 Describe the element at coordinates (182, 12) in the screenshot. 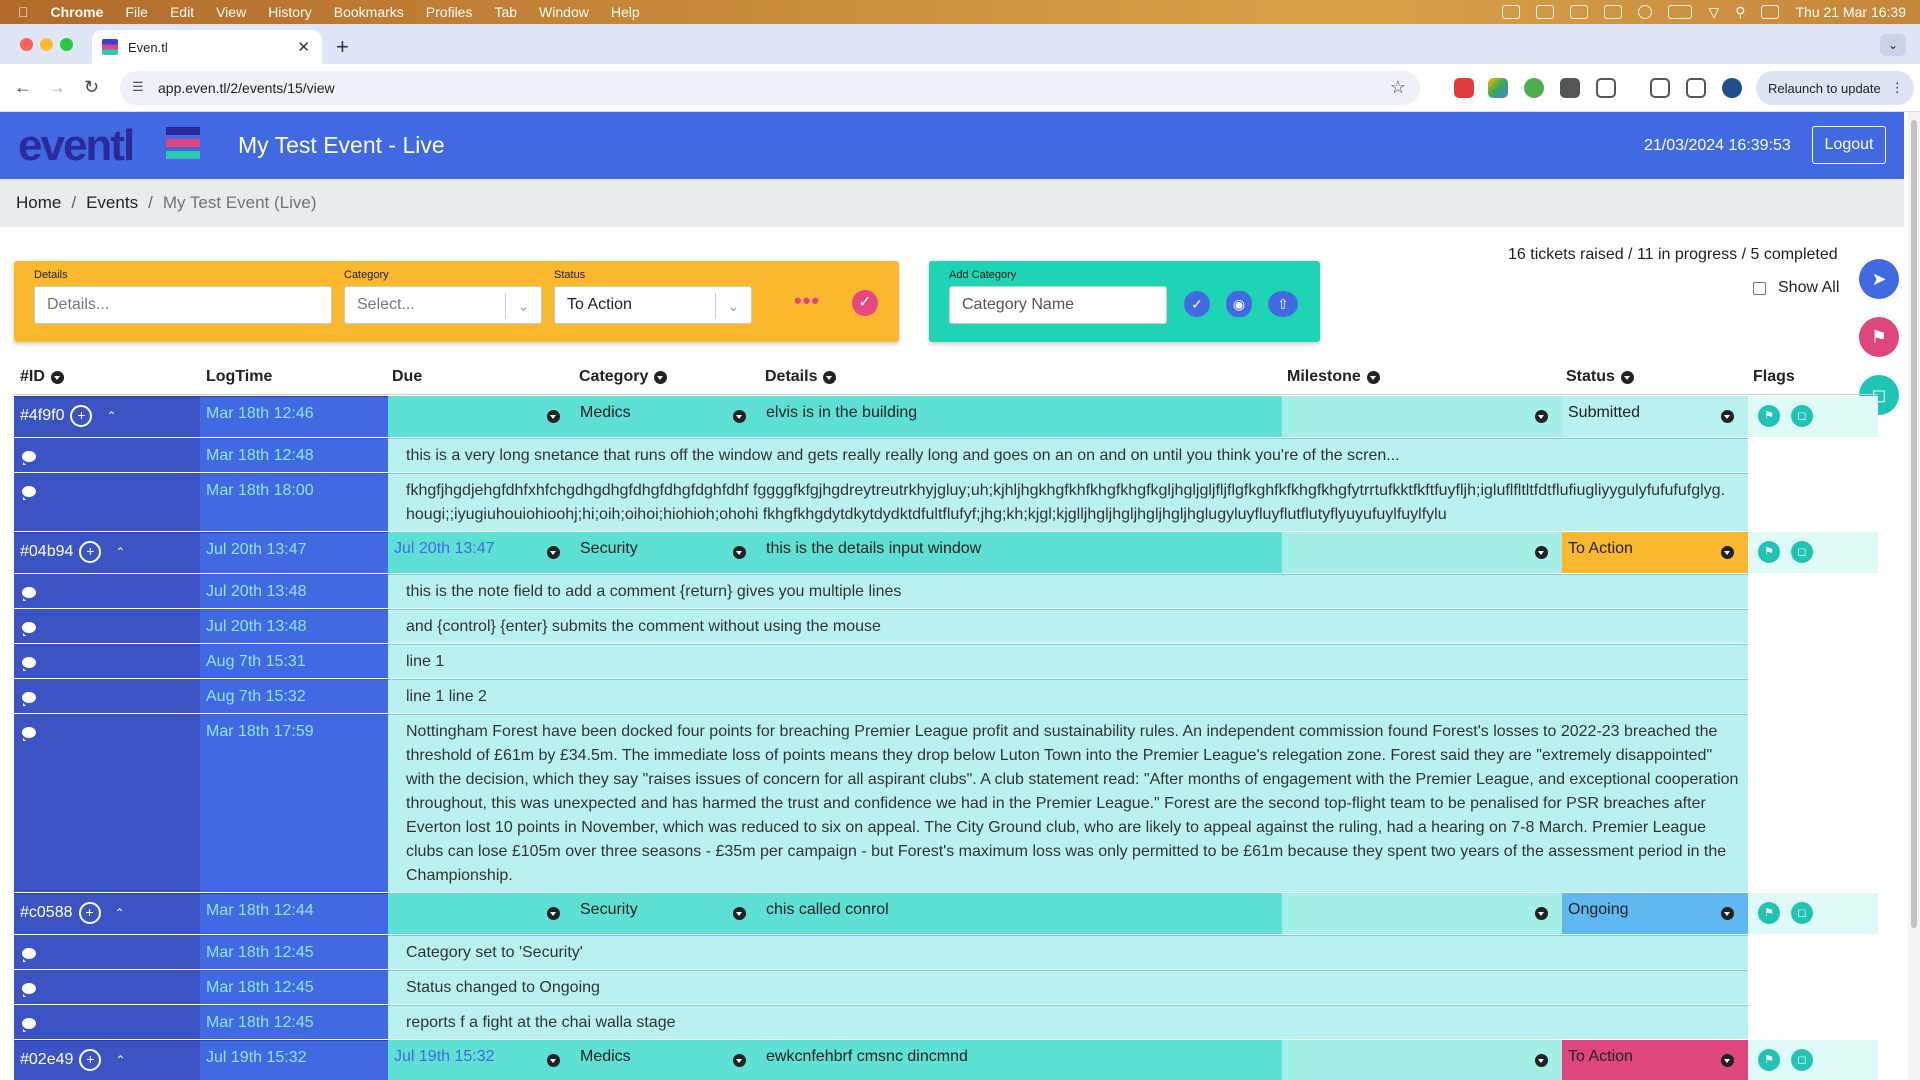

I see `menu-edit: Edit` at that location.